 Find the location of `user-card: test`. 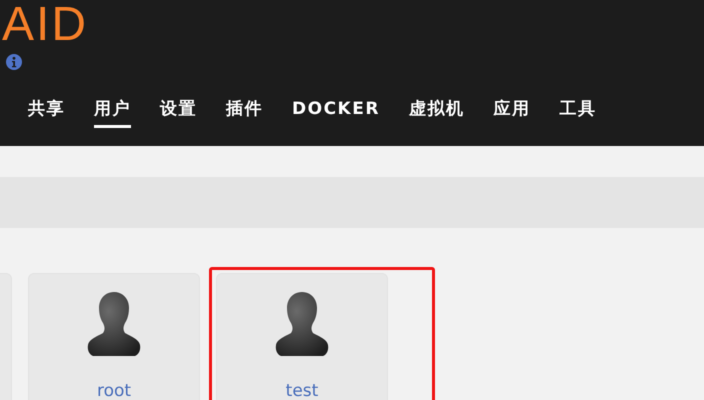

user-card: test is located at coordinates (302, 336).